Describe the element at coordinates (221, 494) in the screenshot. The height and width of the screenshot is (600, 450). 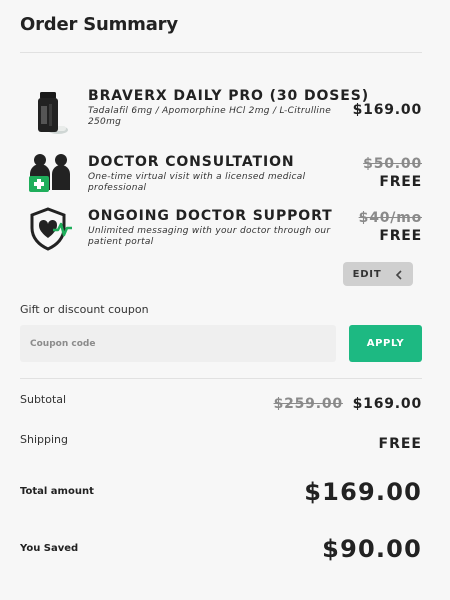
I see `total-row: Total amount $169.00` at that location.